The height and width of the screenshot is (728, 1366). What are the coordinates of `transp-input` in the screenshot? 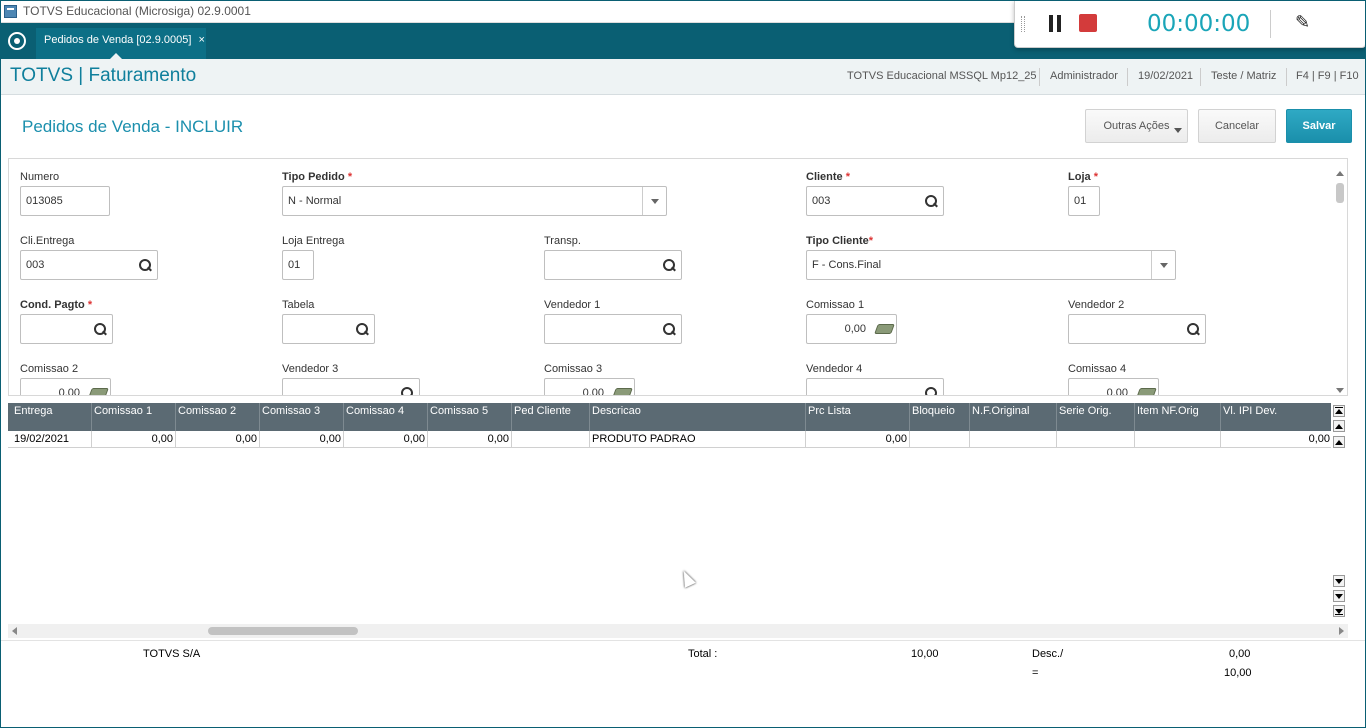 It's located at (613, 265).